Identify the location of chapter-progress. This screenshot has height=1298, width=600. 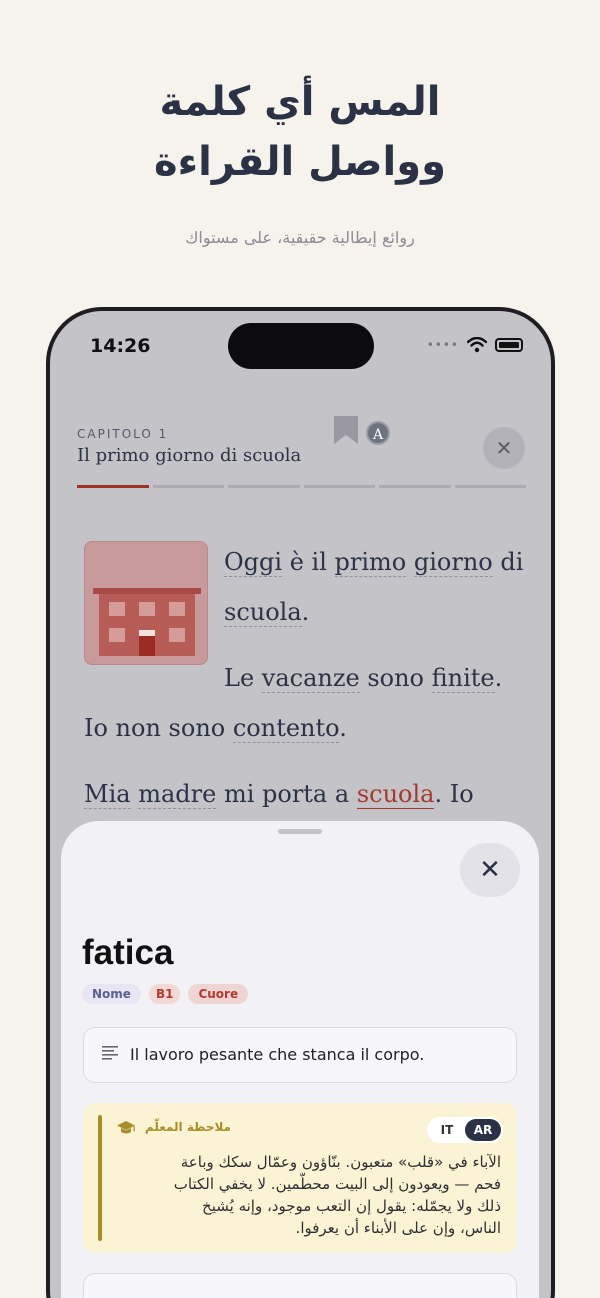
(301, 486).